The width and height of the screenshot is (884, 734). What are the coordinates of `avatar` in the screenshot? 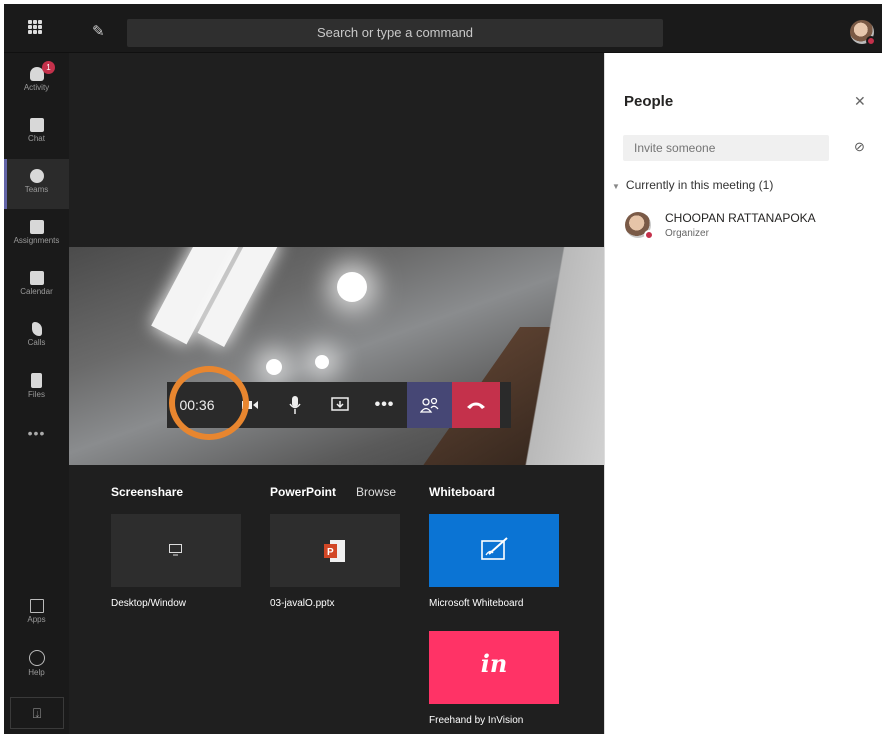 It's located at (639, 226).